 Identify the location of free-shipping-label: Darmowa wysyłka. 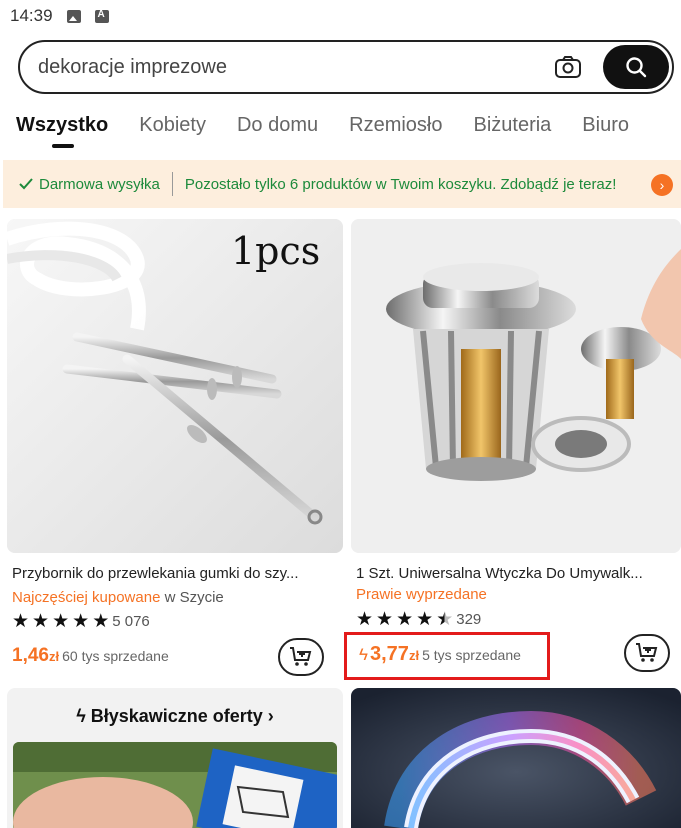
(89, 184).